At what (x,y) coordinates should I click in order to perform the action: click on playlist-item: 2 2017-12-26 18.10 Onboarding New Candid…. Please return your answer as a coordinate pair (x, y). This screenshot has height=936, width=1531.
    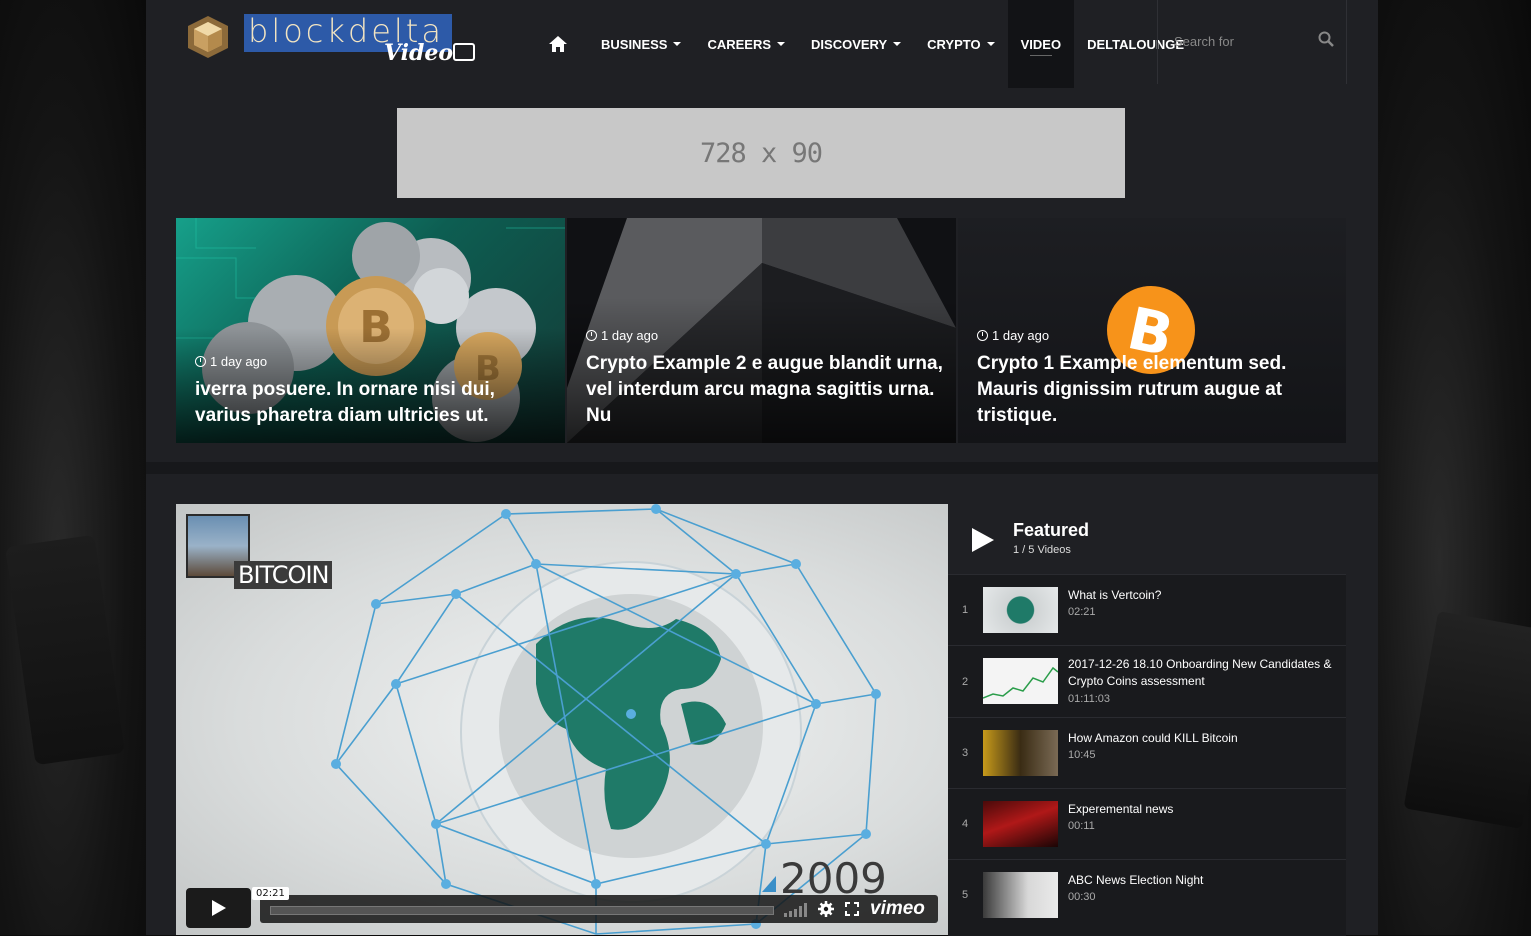
    Looking at the image, I should click on (1147, 681).